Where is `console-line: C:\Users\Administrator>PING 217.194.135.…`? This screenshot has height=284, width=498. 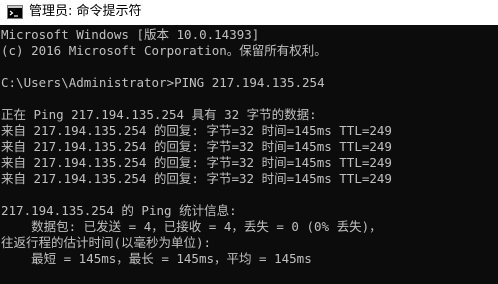
console-line: C:\Users\Administrator>PING 217.194.135.… is located at coordinates (163, 82).